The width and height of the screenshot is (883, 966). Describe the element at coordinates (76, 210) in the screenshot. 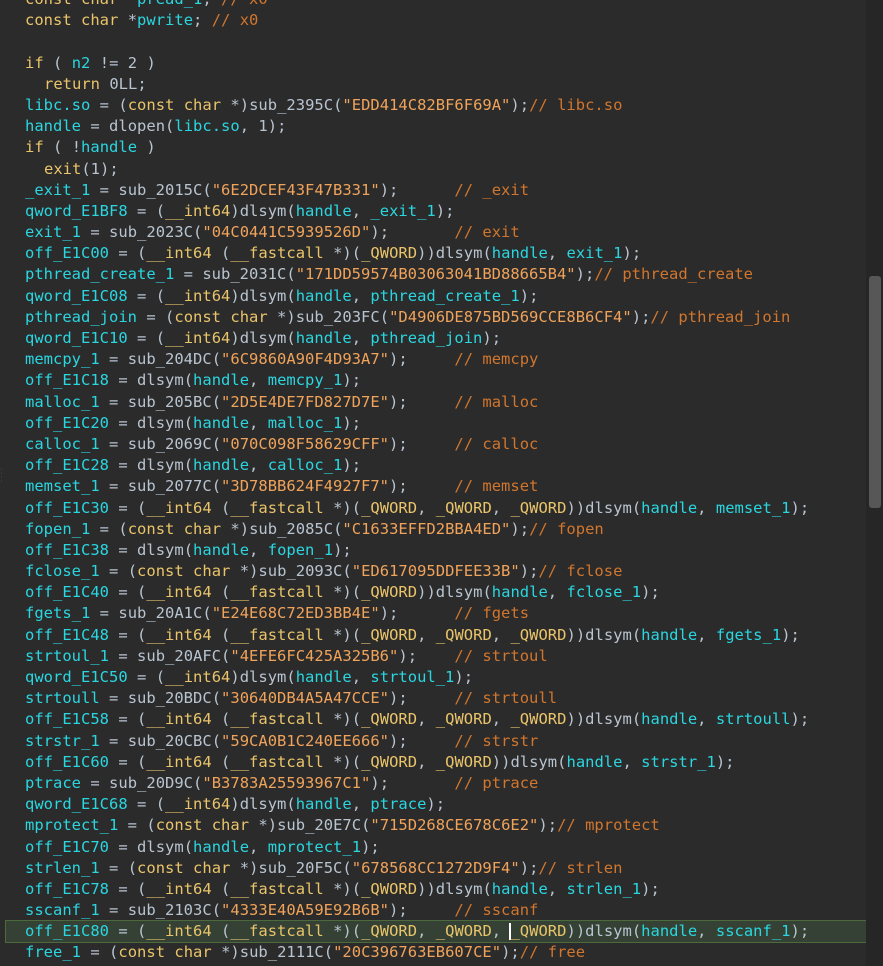

I see `identifier: qword_E1BF8` at that location.